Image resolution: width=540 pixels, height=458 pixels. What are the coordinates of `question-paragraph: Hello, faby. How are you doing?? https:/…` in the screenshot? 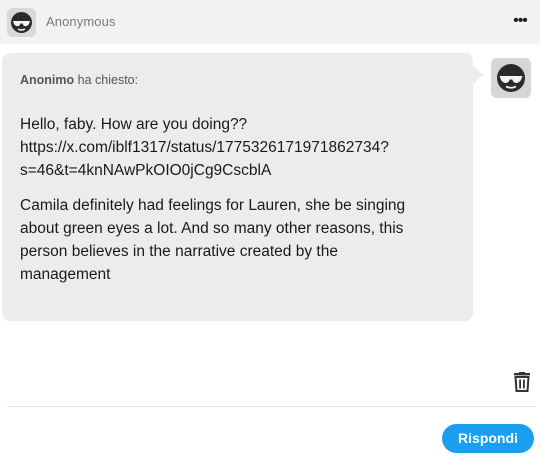 It's located at (204, 147).